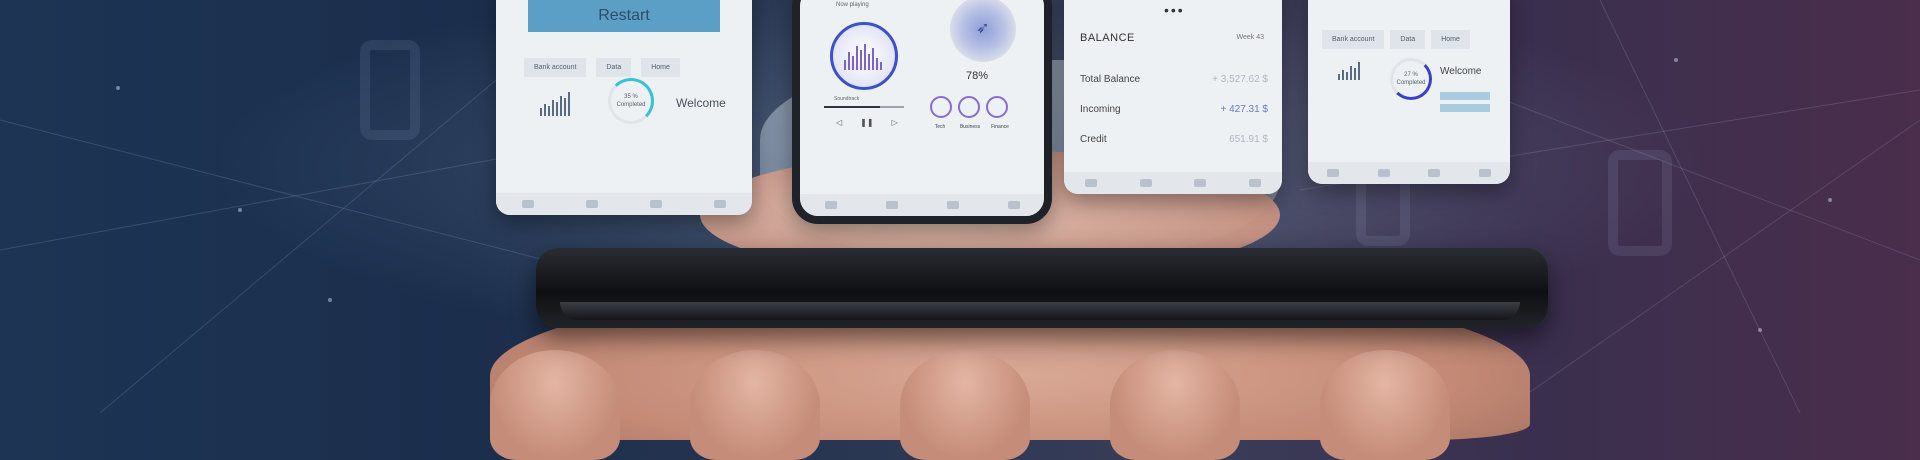  What do you see at coordinates (1411, 75) in the screenshot?
I see `ring-percent: 27 %` at bounding box center [1411, 75].